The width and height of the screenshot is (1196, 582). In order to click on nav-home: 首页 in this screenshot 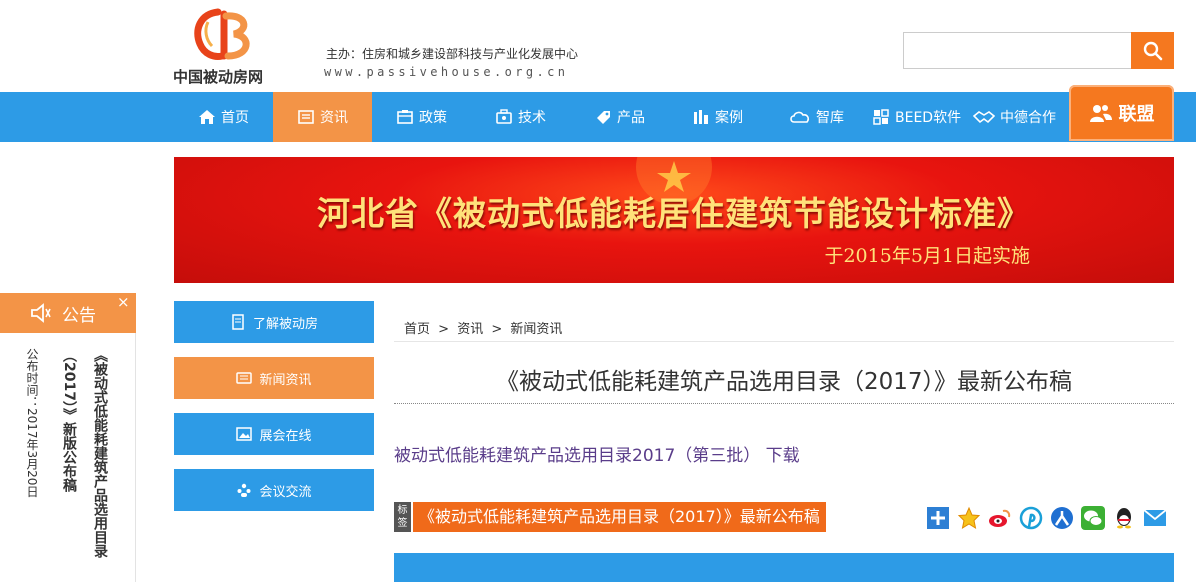, I will do `click(223, 117)`.